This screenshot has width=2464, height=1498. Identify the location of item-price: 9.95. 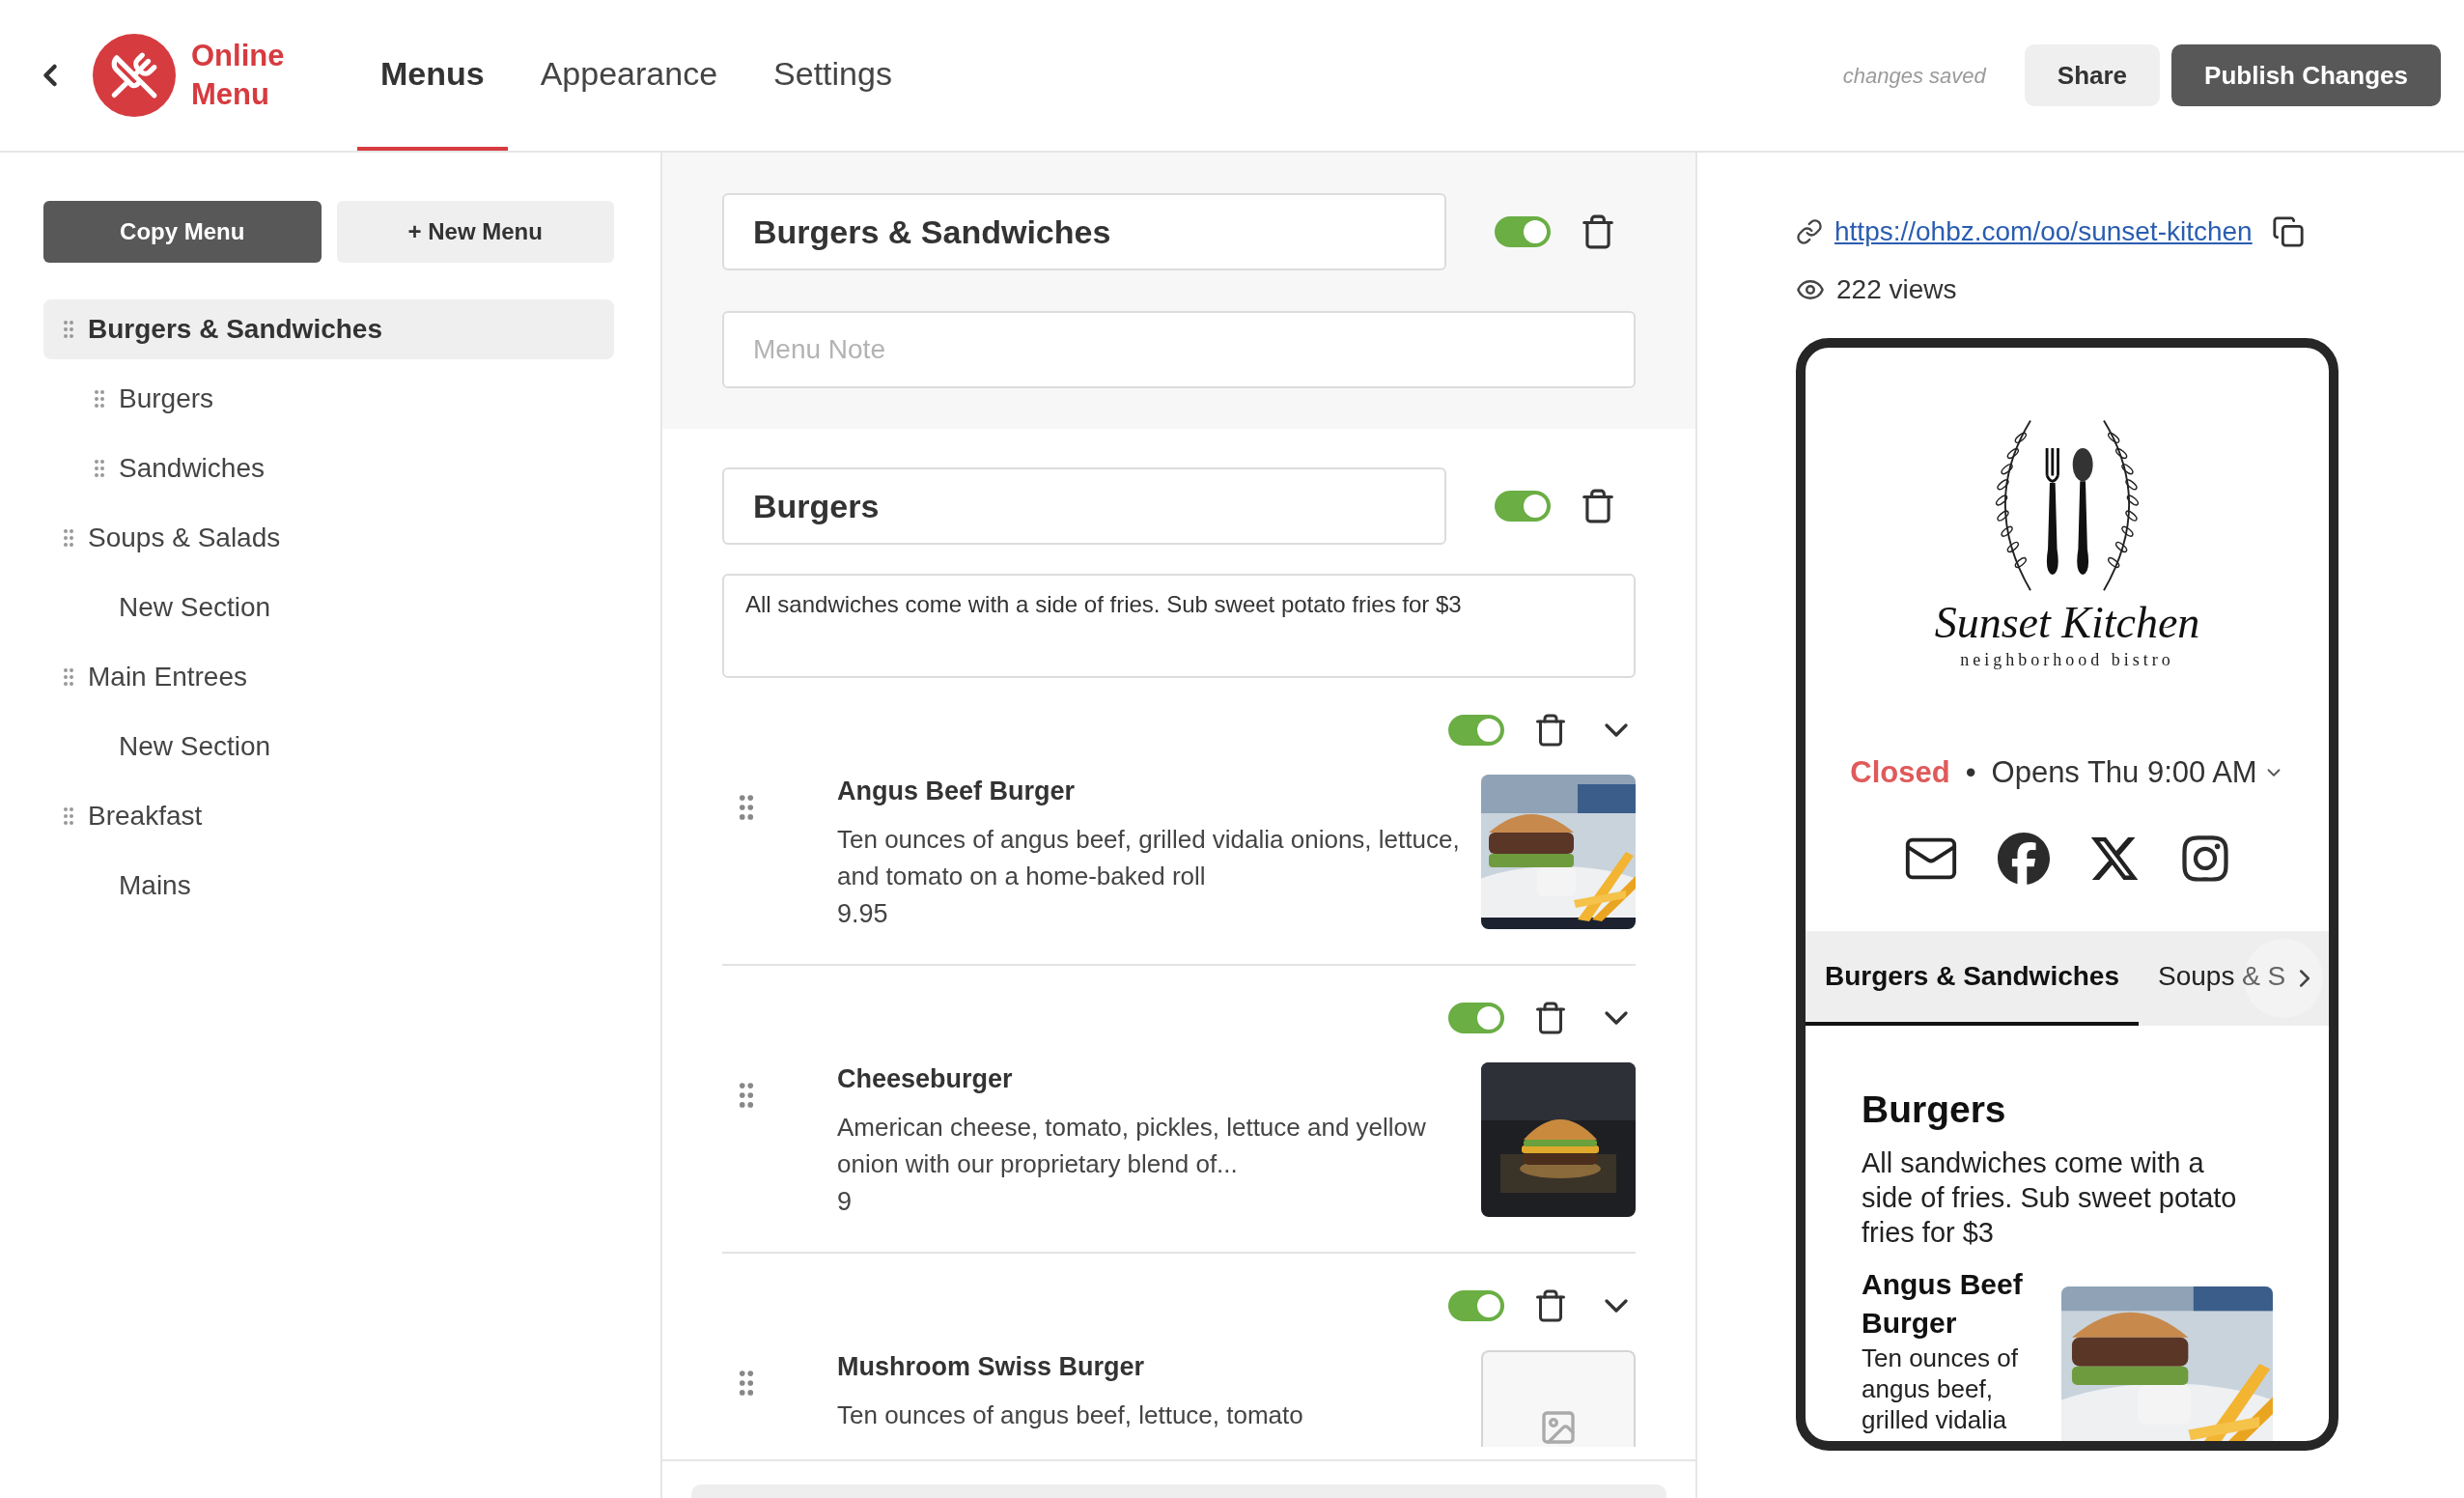
(863, 914).